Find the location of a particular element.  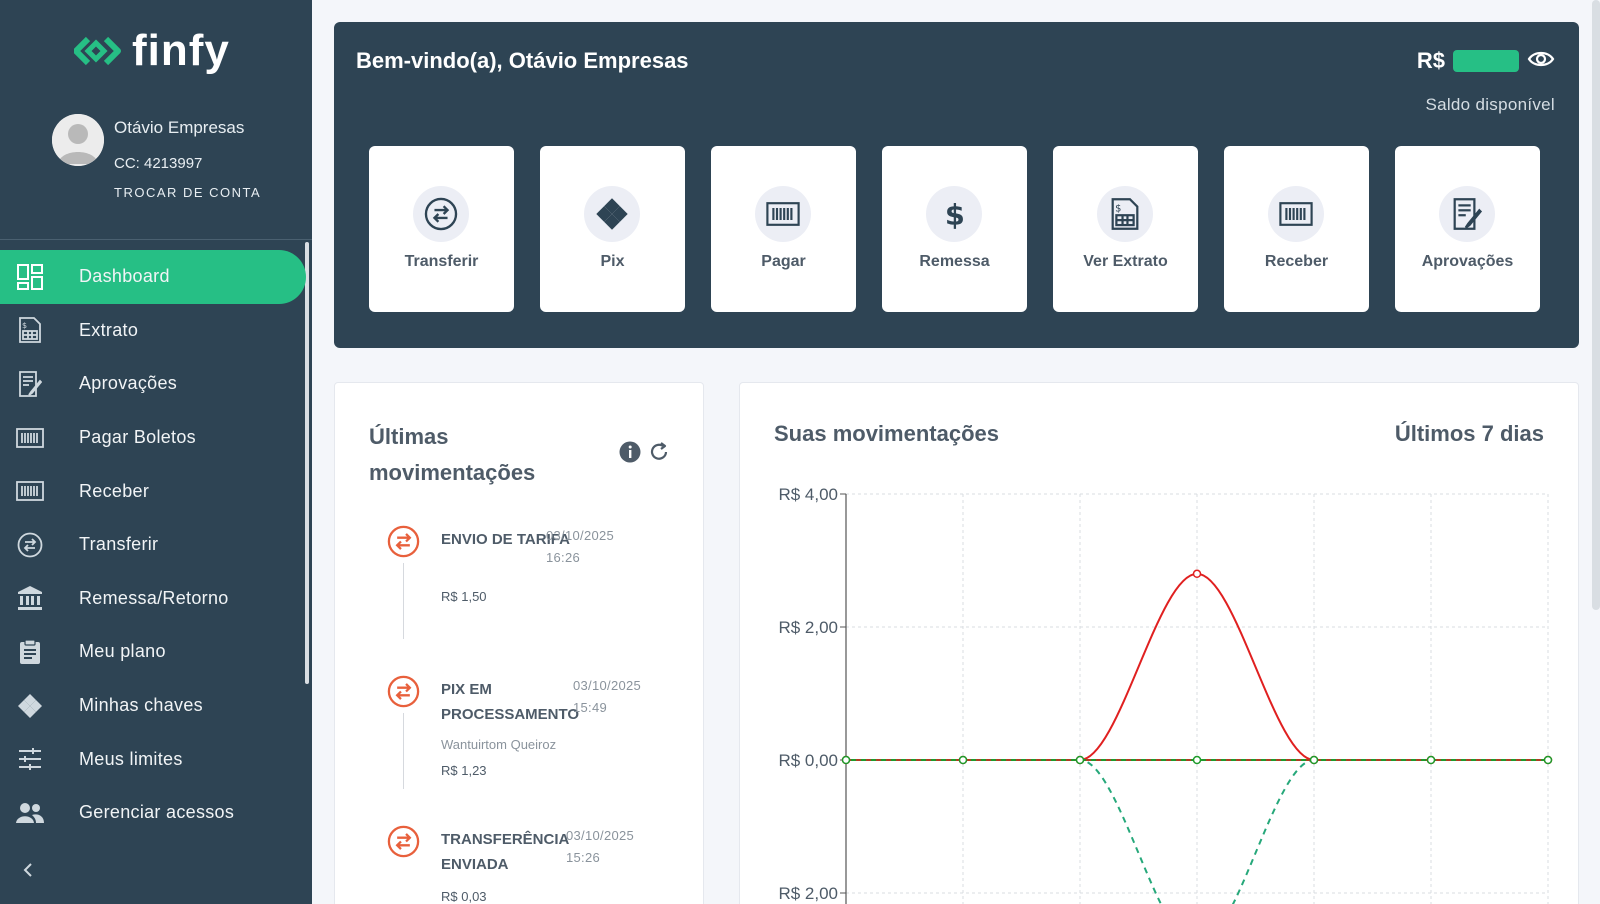

action-label: Pix is located at coordinates (612, 261).